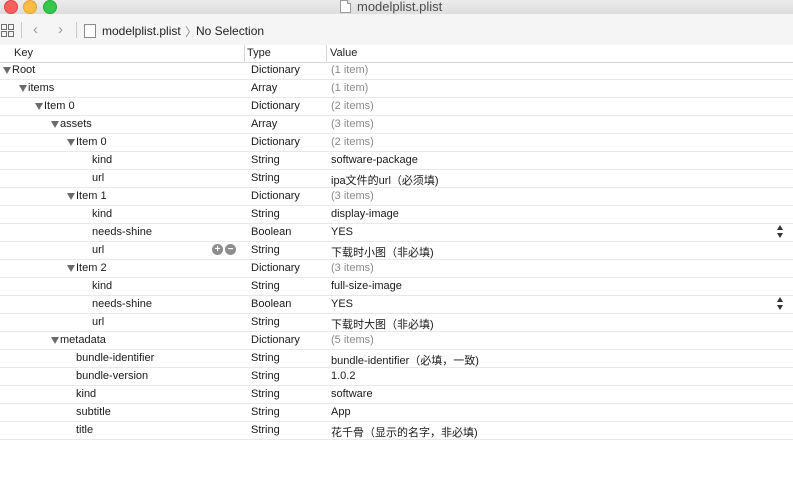 The height and width of the screenshot is (487, 793). What do you see at coordinates (11, 7) in the screenshot?
I see `close-window-button` at bounding box center [11, 7].